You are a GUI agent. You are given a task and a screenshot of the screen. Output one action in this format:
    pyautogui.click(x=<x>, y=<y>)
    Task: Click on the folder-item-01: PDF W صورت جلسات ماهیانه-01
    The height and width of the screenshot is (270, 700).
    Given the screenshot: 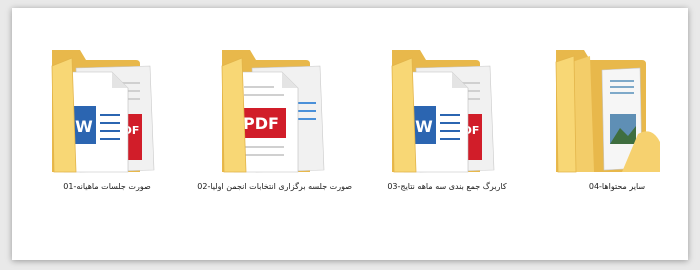 What is the action you would take?
    pyautogui.click(x=107, y=108)
    